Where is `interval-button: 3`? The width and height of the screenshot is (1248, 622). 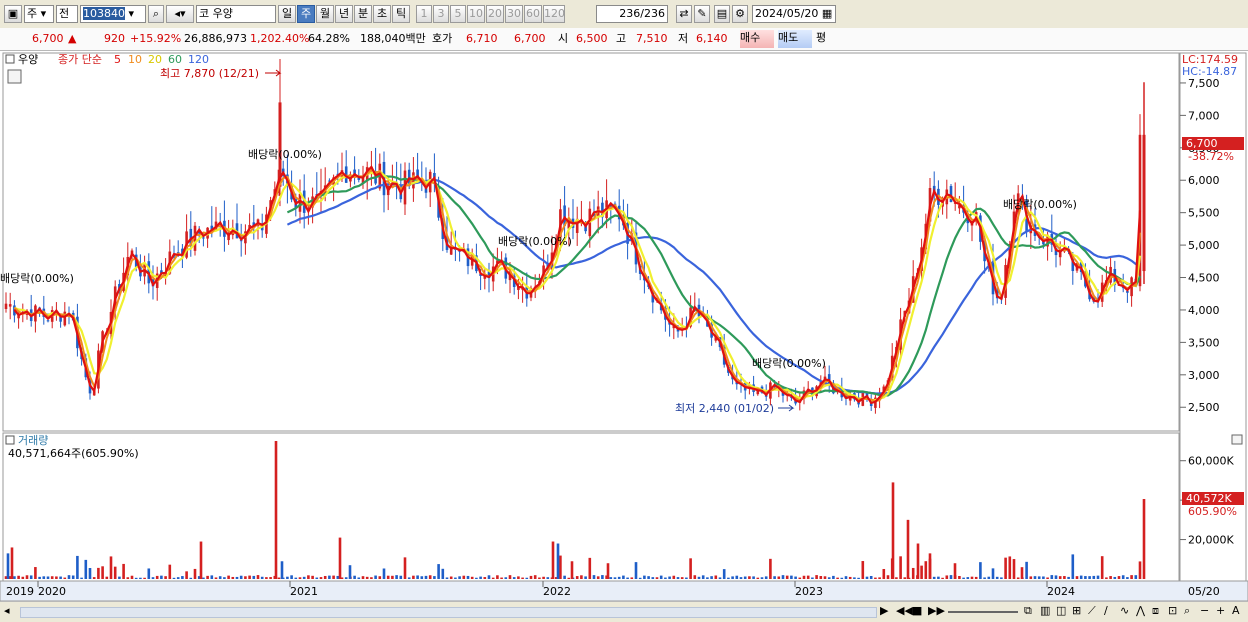 interval-button: 3 is located at coordinates (441, 14).